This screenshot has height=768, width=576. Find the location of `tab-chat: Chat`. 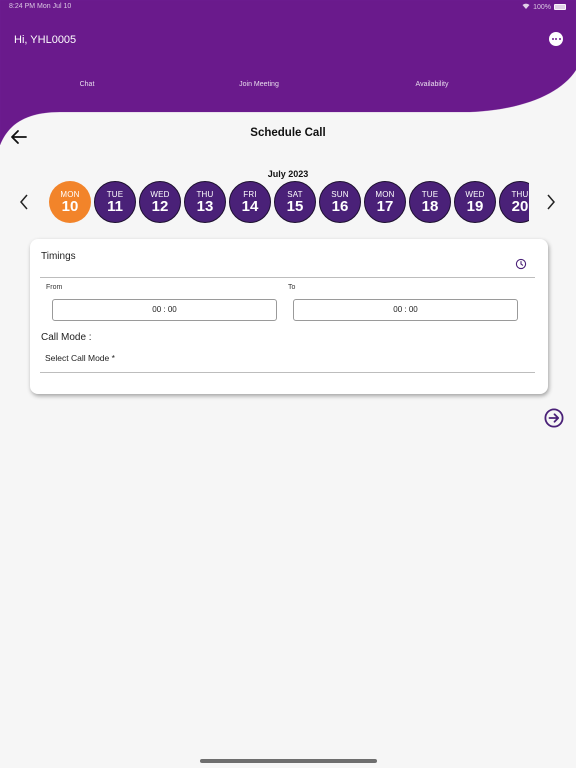

tab-chat: Chat is located at coordinates (87, 84).